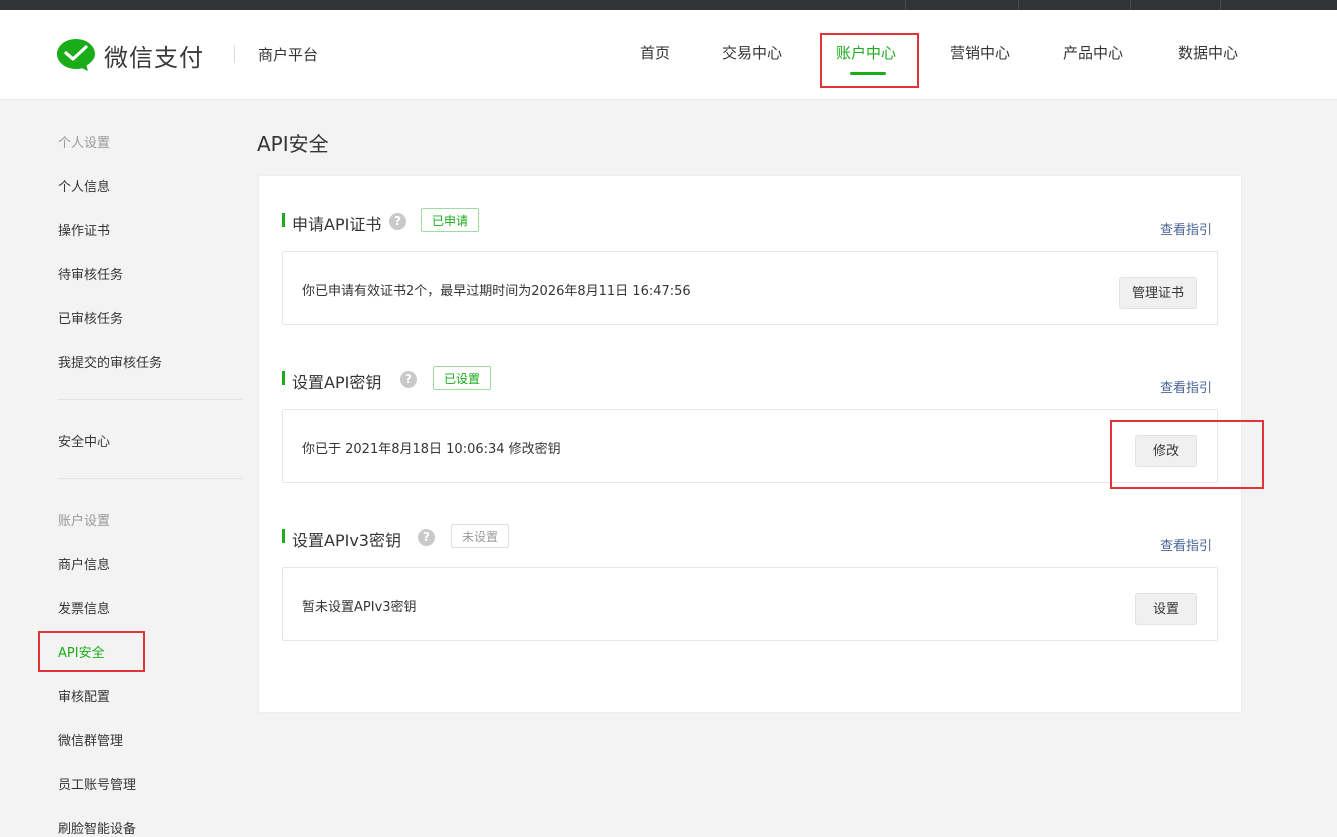 This screenshot has height=837, width=1337. What do you see at coordinates (110, 361) in the screenshot?
I see `sidebar-item-my-submitted: 我提交的审核任务` at bounding box center [110, 361].